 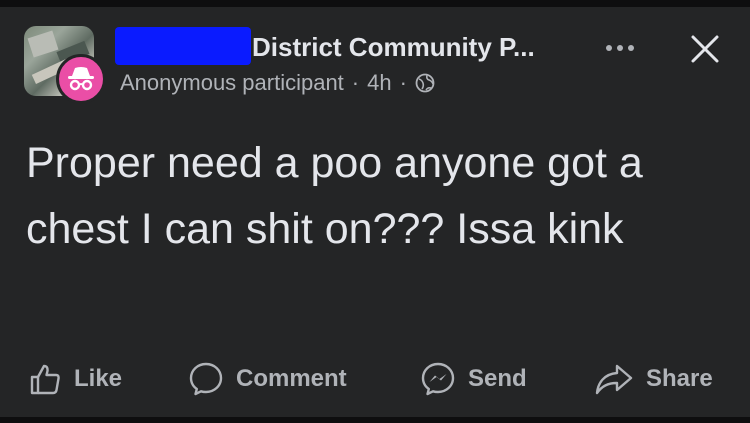 What do you see at coordinates (614, 379) in the screenshot?
I see `share-arrow-icon` at bounding box center [614, 379].